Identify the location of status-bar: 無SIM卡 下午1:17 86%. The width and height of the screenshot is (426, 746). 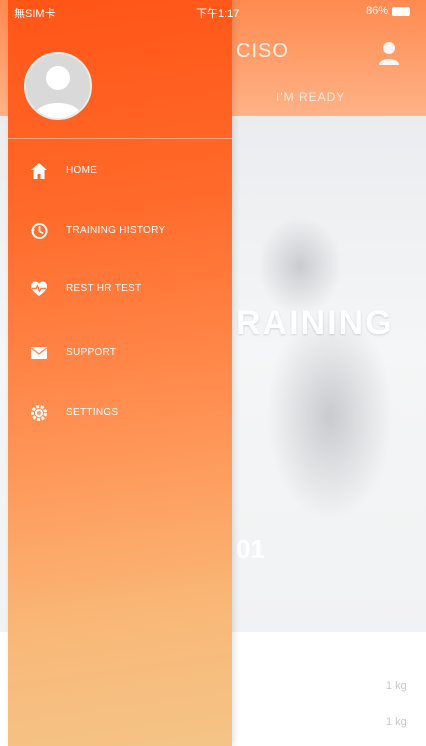
(213, 12).